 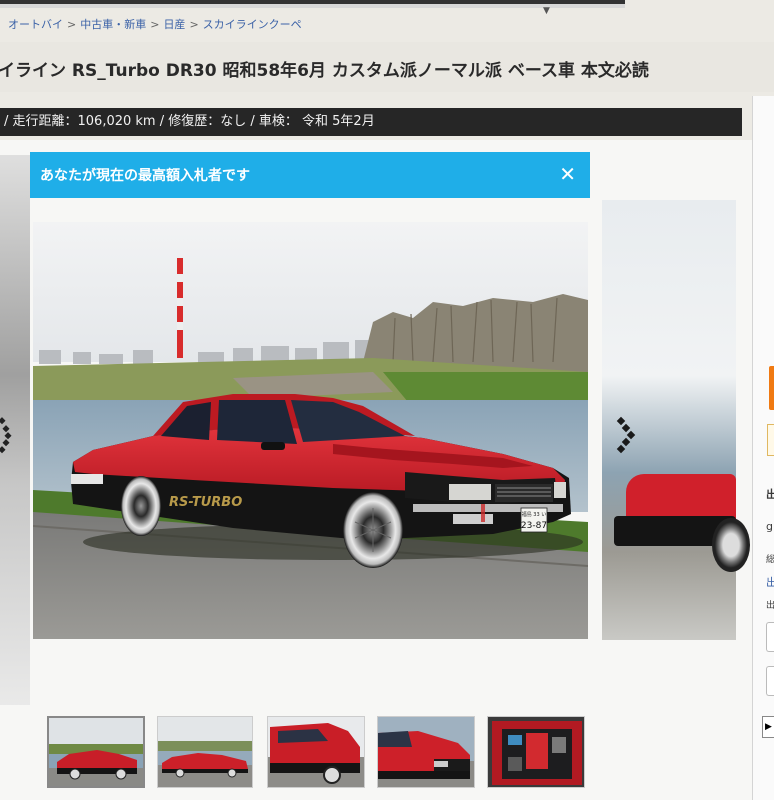 What do you see at coordinates (174, 24) in the screenshot?
I see `breadcrumb-item-nissan: 日産` at bounding box center [174, 24].